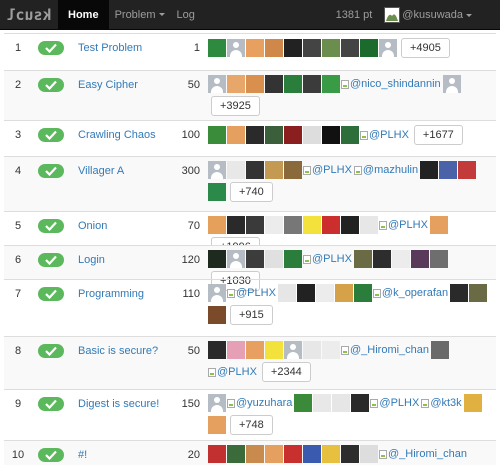 This screenshot has width=500, height=465. I want to click on more-solvers-button: +1677, so click(438, 135).